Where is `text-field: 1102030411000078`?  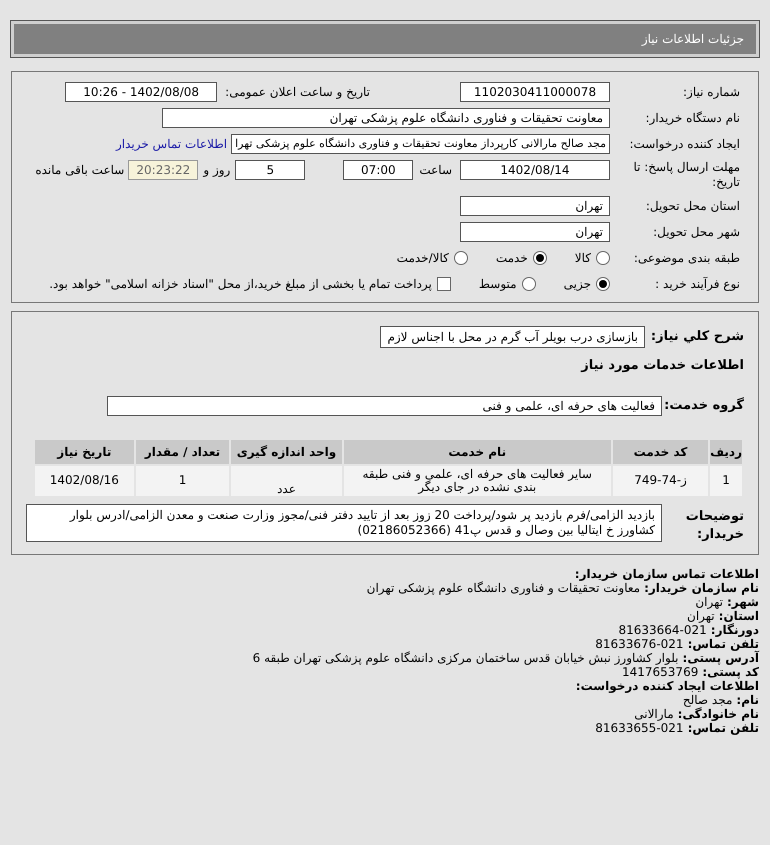 text-field: 1102030411000078 is located at coordinates (535, 92).